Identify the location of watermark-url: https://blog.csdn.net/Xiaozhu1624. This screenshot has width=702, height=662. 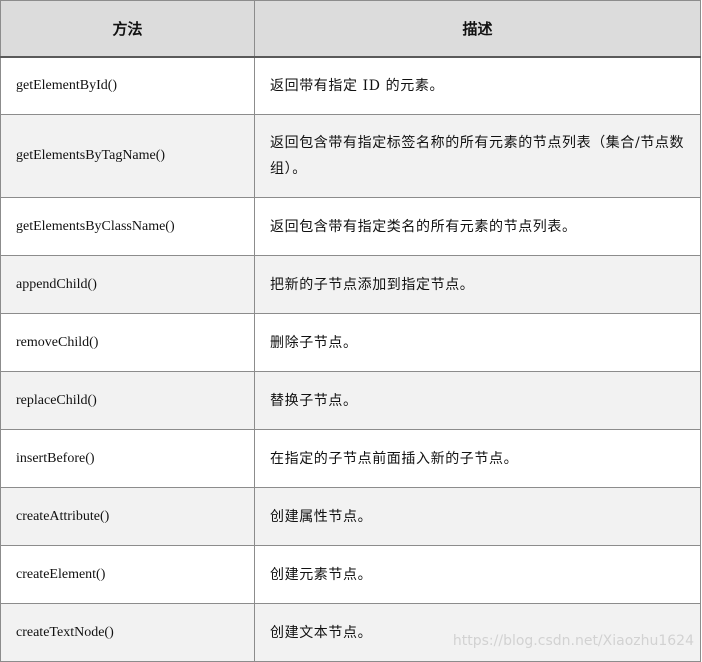
(573, 641).